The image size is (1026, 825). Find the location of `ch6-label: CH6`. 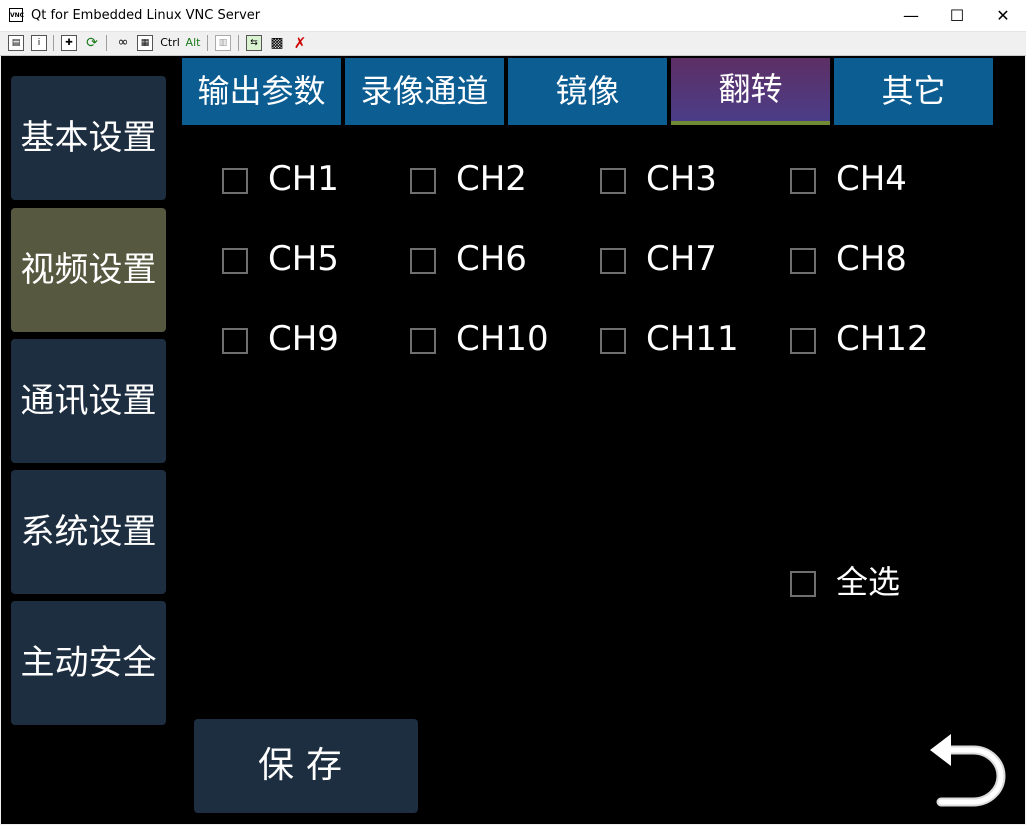

ch6-label: CH6 is located at coordinates (491, 259).